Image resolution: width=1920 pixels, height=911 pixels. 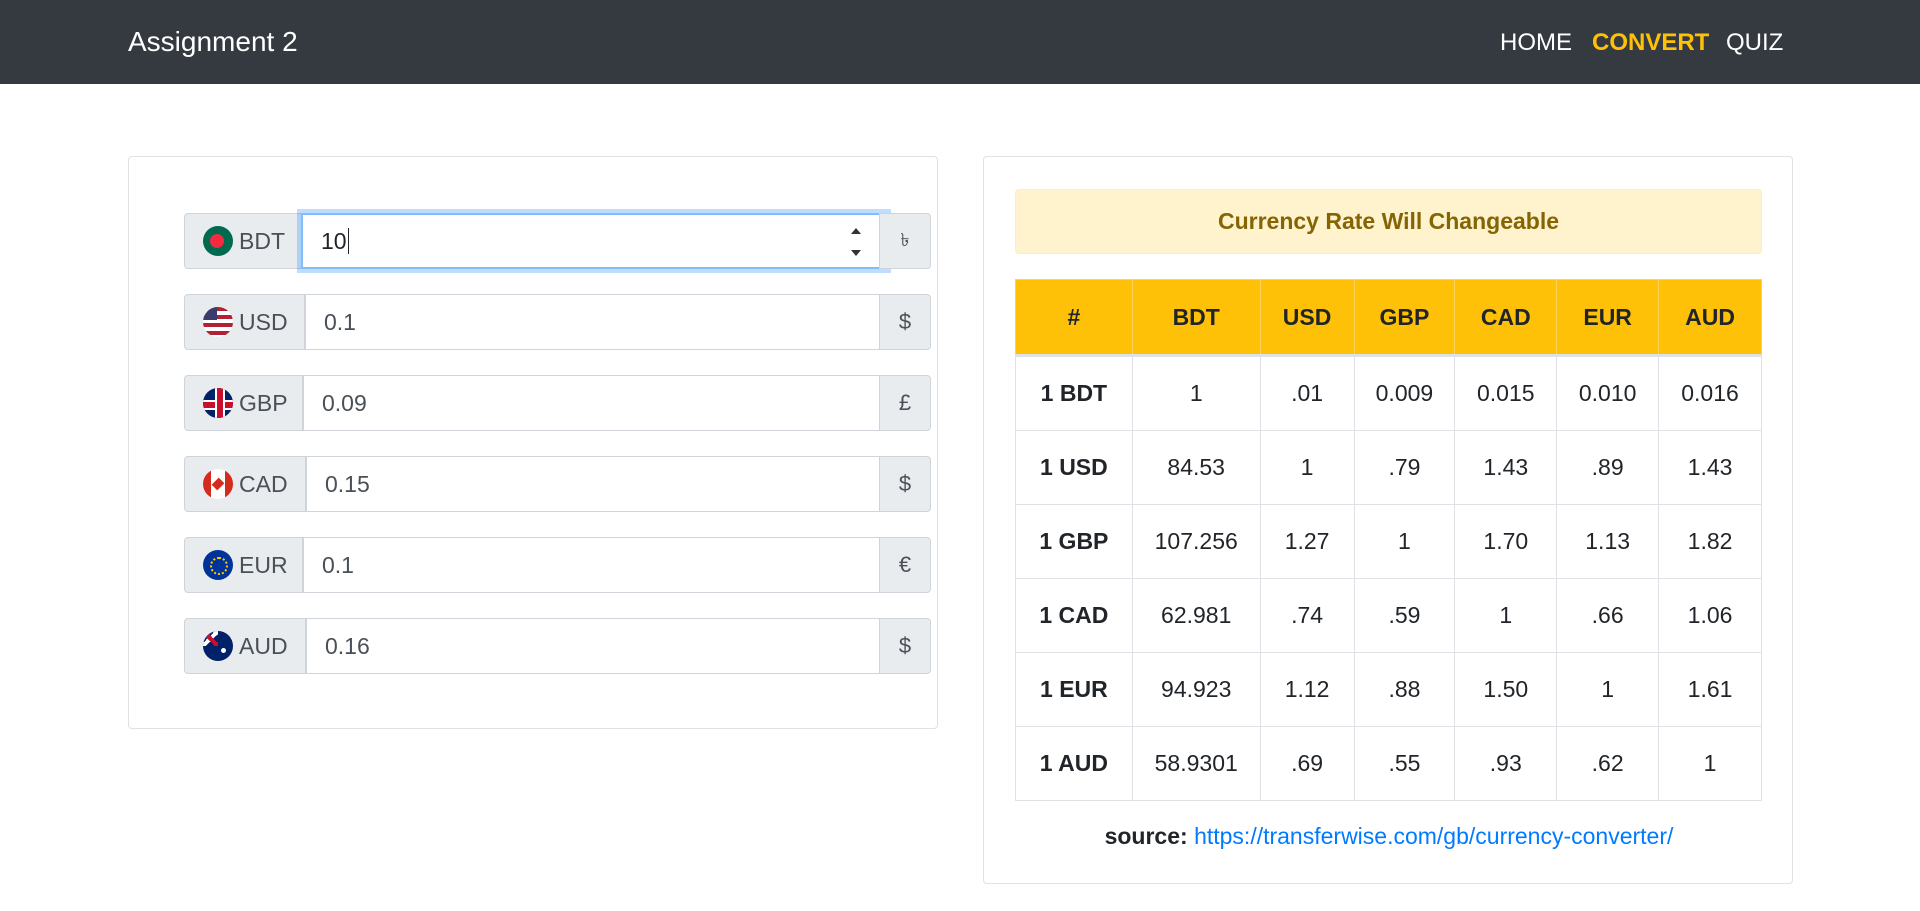 I want to click on rate-cell: .88, so click(x=1404, y=689).